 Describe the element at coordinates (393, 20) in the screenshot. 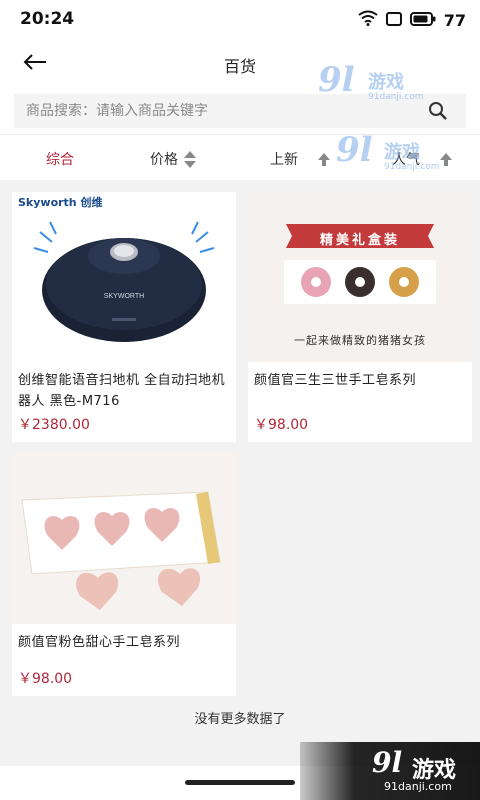

I see `screen-icon` at that location.